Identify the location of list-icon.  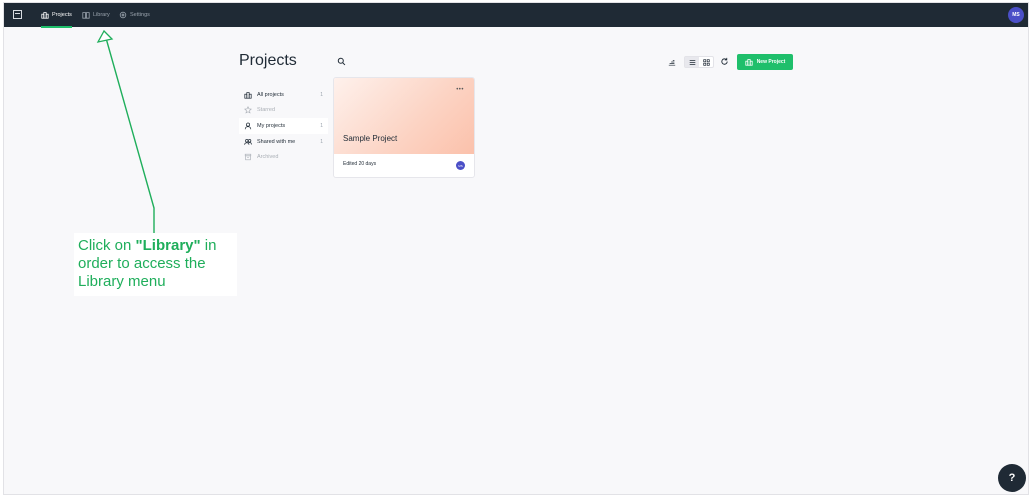
(692, 62).